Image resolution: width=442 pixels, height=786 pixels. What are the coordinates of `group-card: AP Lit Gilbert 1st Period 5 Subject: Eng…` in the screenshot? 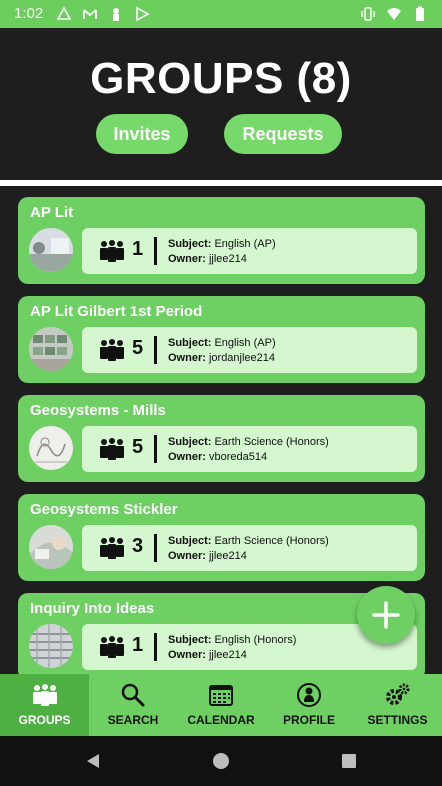 It's located at (221, 339).